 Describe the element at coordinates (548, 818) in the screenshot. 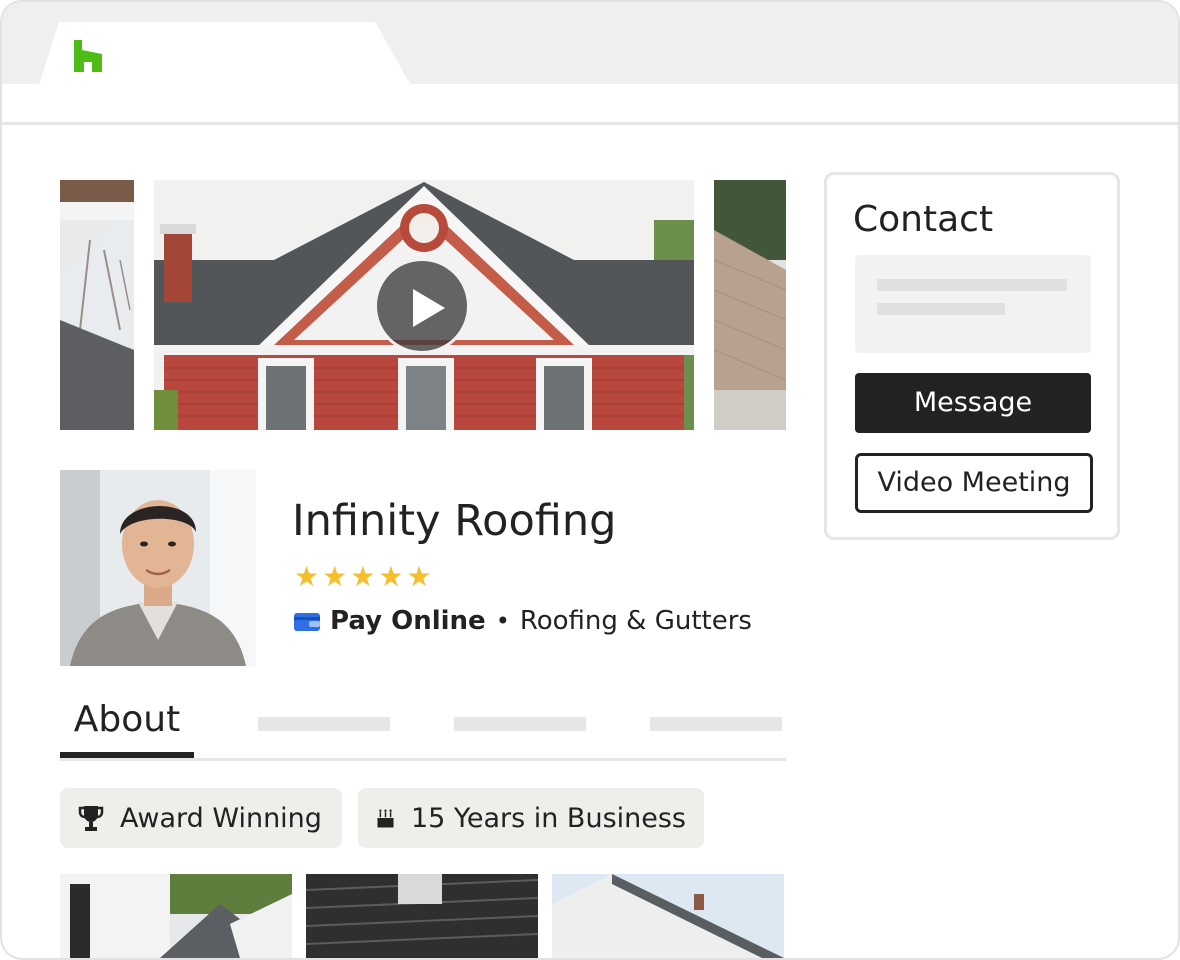

I see `badge-label: 15 Years in Business` at that location.